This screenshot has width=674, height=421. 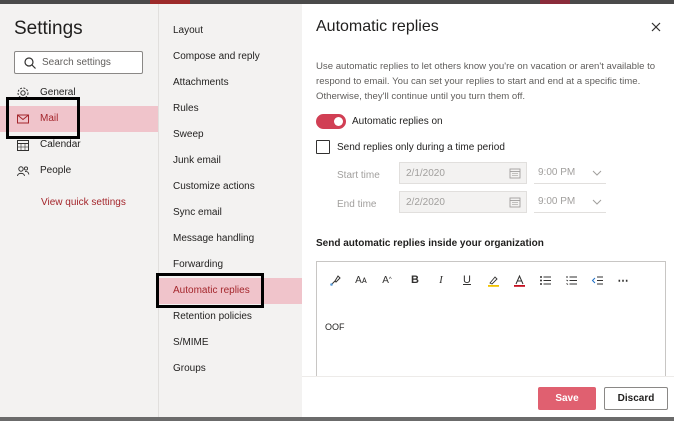 What do you see at coordinates (212, 316) in the screenshot?
I see `nav-label: Retention policies` at bounding box center [212, 316].